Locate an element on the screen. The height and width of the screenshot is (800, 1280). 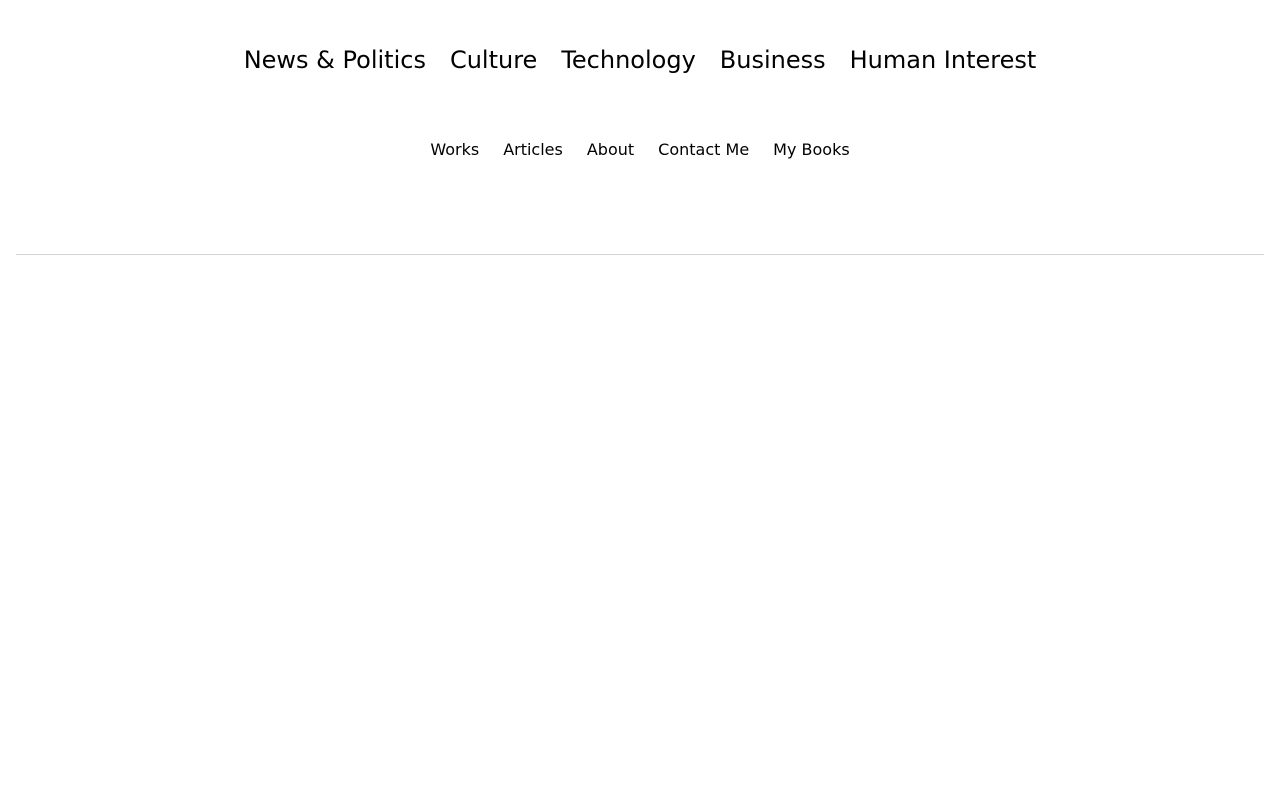
category-link-technology: Technology is located at coordinates (628, 60).